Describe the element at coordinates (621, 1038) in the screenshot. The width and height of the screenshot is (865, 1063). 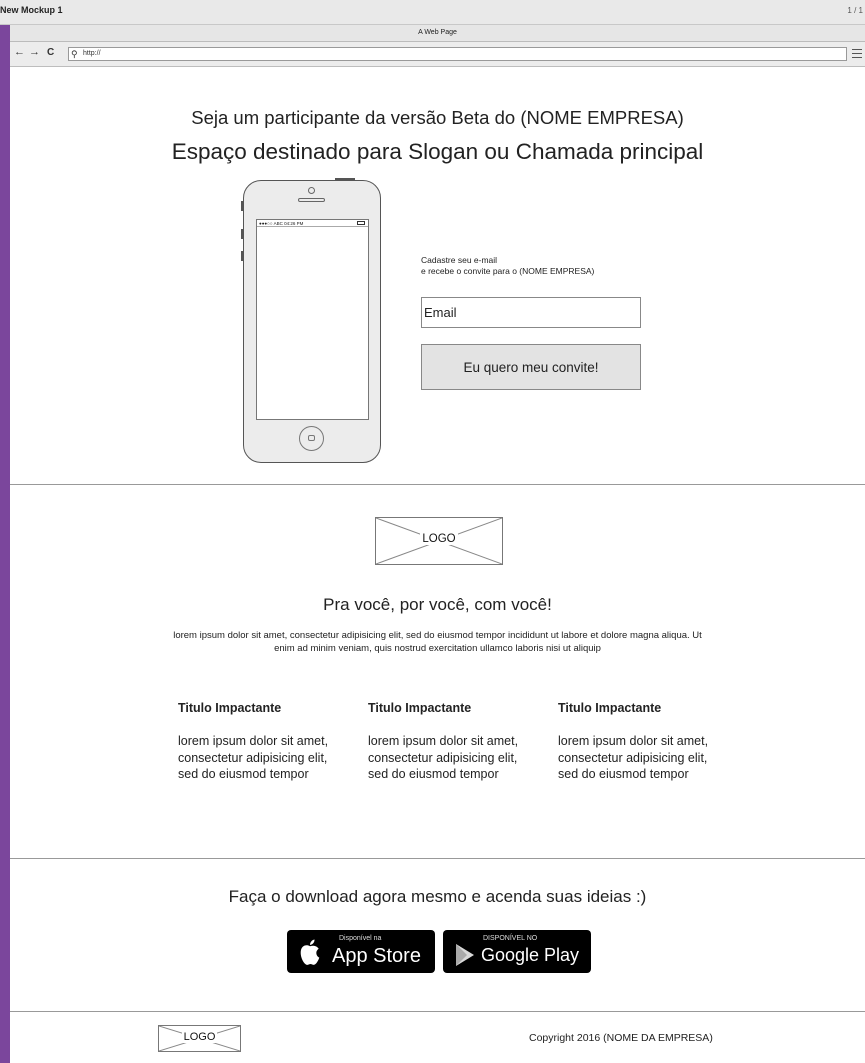
I see `copyright-text: Copyright 2016 (NOME DA EMPRESA)` at that location.